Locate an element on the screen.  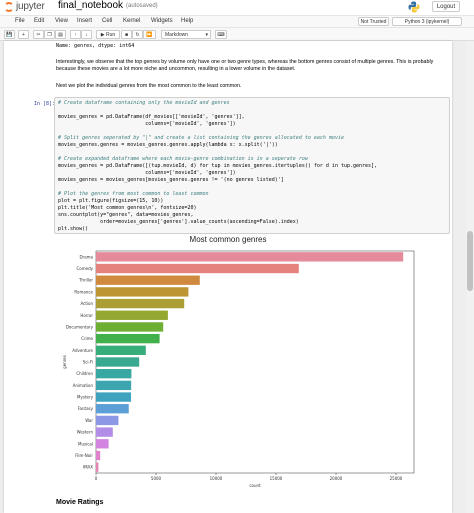
menu-view: View is located at coordinates (61, 21).